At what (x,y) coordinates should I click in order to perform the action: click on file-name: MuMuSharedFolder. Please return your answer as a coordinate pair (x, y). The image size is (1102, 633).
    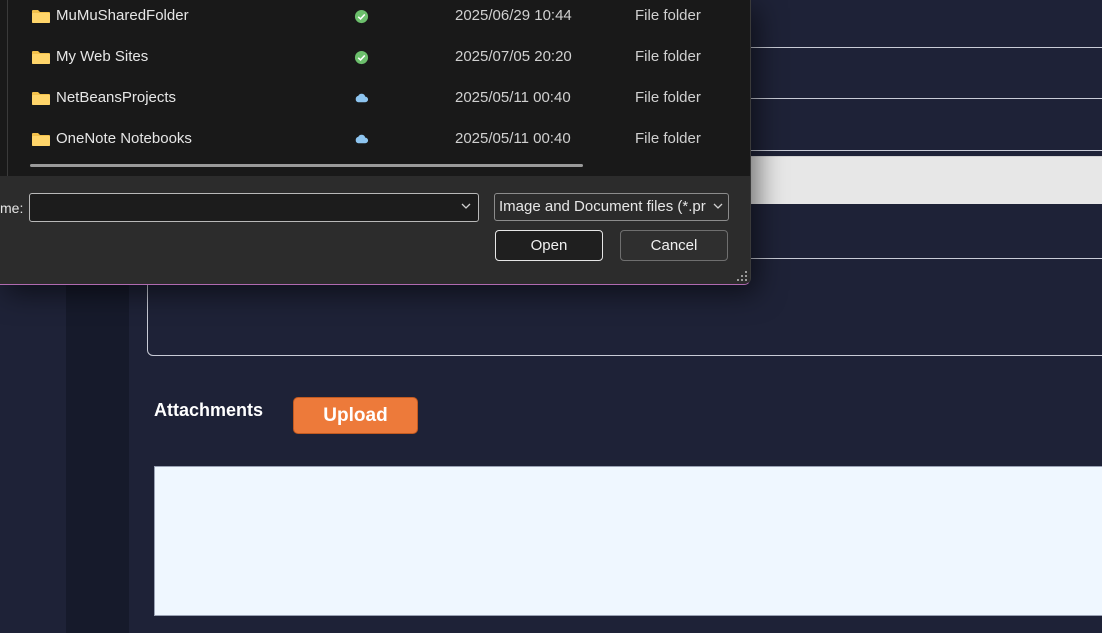
    Looking at the image, I should click on (122, 15).